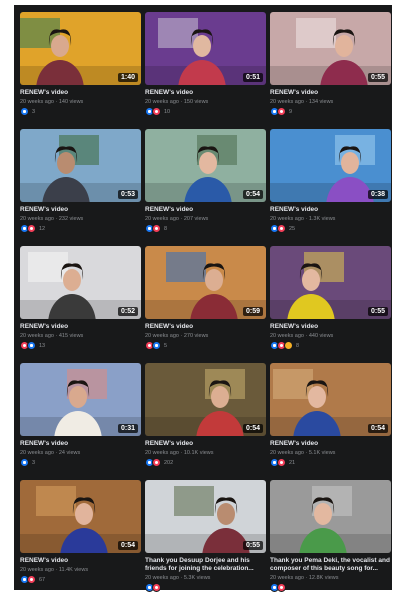  Describe the element at coordinates (205, 282) in the screenshot. I see `video-thumbnail: 0:59` at that location.